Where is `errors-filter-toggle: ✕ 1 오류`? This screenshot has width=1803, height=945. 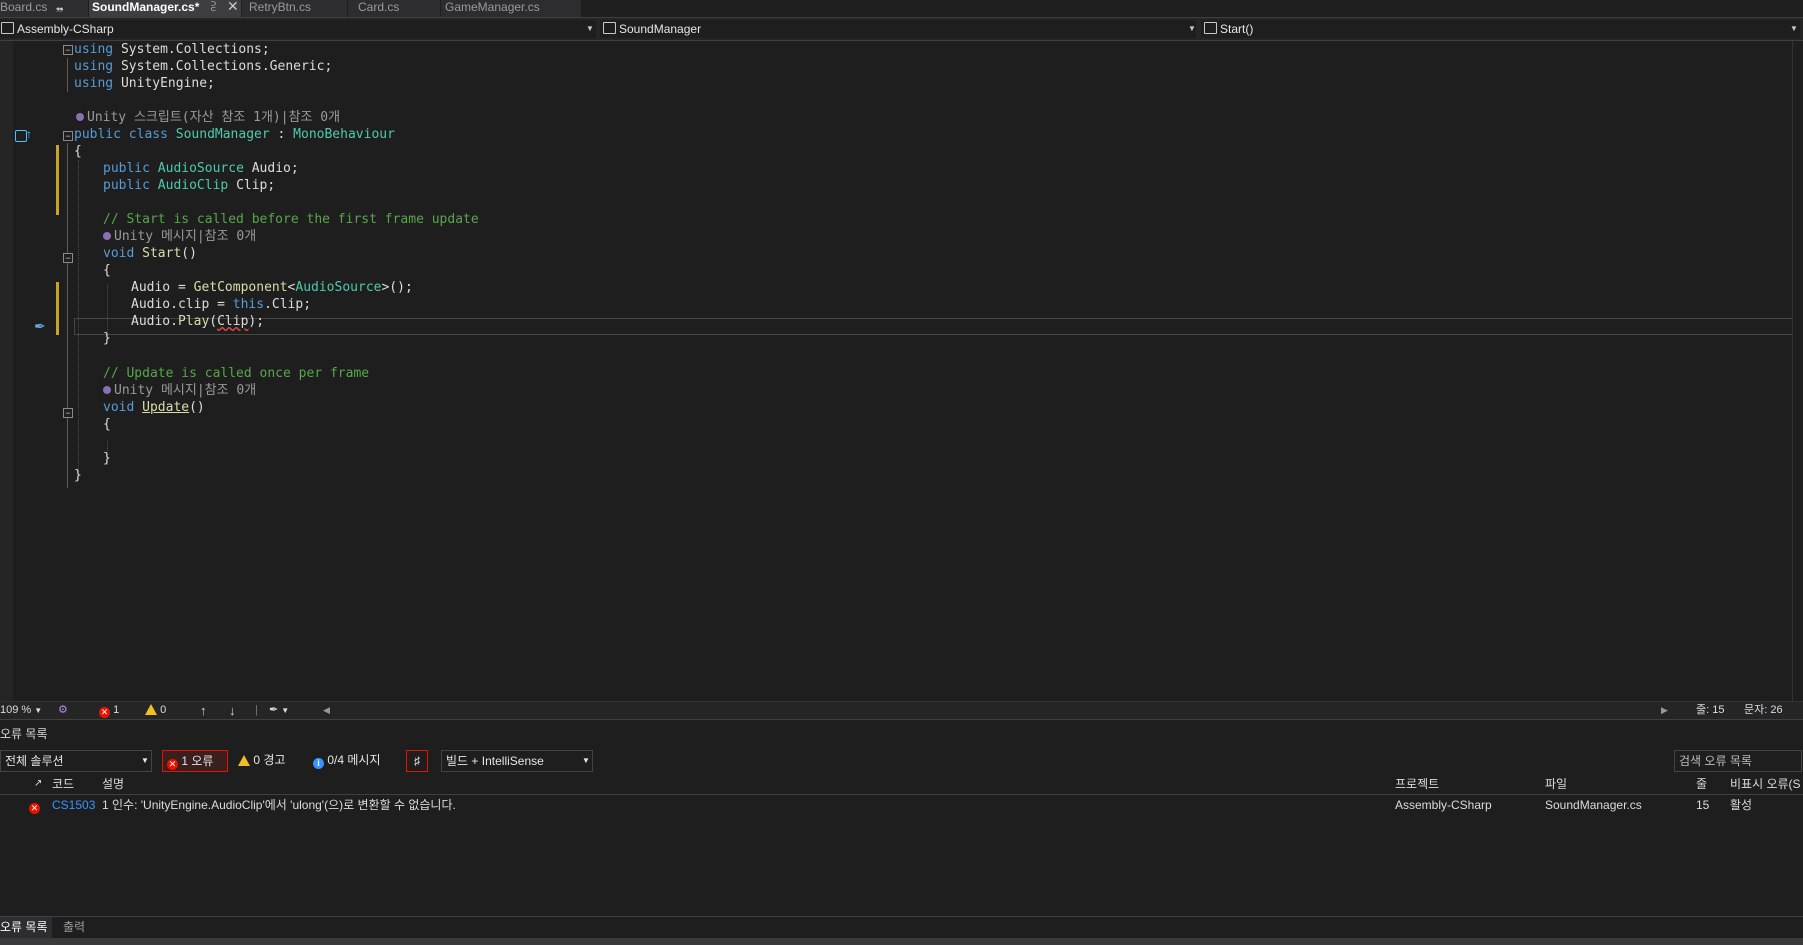
errors-filter-toggle: ✕ 1 오류 is located at coordinates (195, 761).